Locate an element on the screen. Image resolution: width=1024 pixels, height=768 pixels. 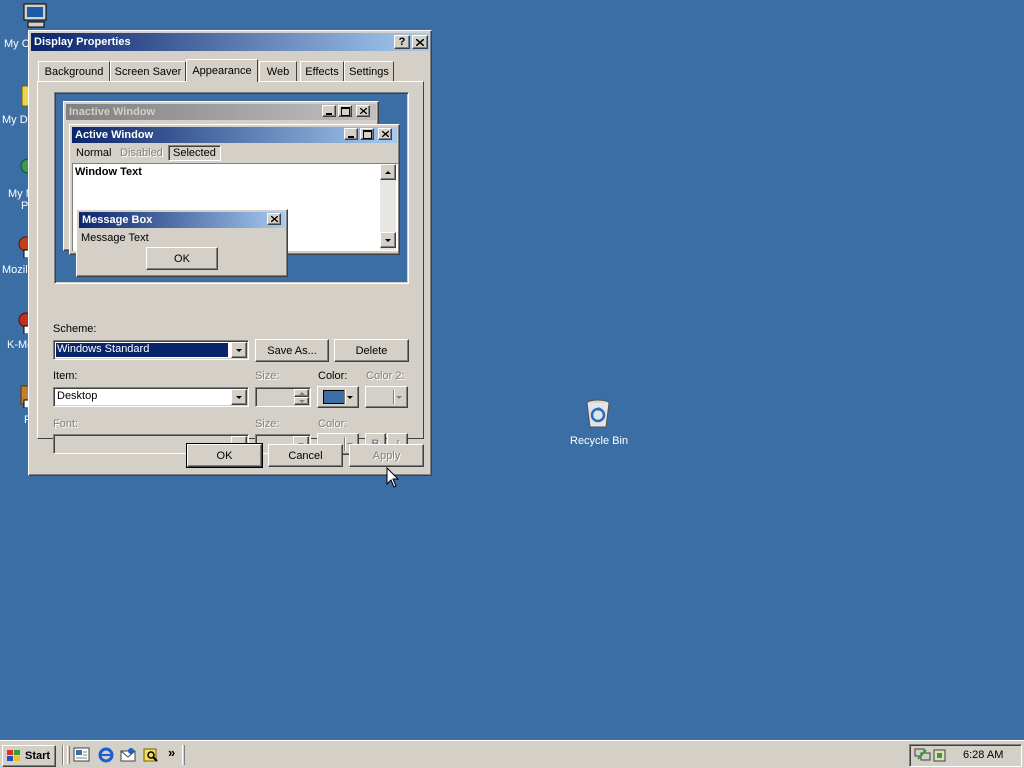
close-button is located at coordinates (420, 42).